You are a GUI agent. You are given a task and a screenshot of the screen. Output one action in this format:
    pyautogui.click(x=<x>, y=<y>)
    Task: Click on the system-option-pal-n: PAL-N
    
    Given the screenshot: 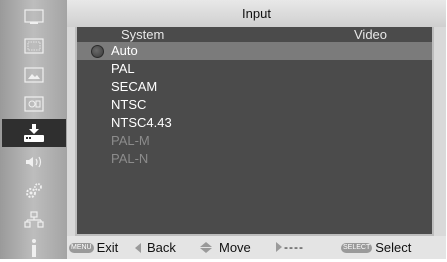 What is the action you would take?
    pyautogui.click(x=254, y=159)
    